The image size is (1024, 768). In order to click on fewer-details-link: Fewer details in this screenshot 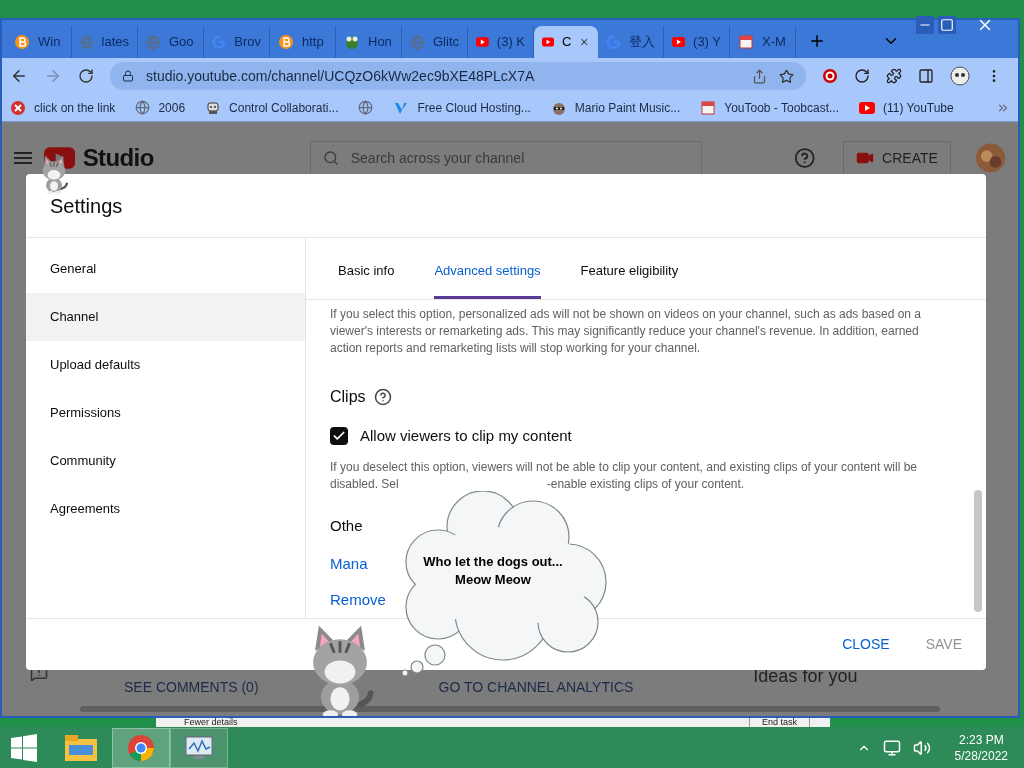, I will do `click(211, 722)`.